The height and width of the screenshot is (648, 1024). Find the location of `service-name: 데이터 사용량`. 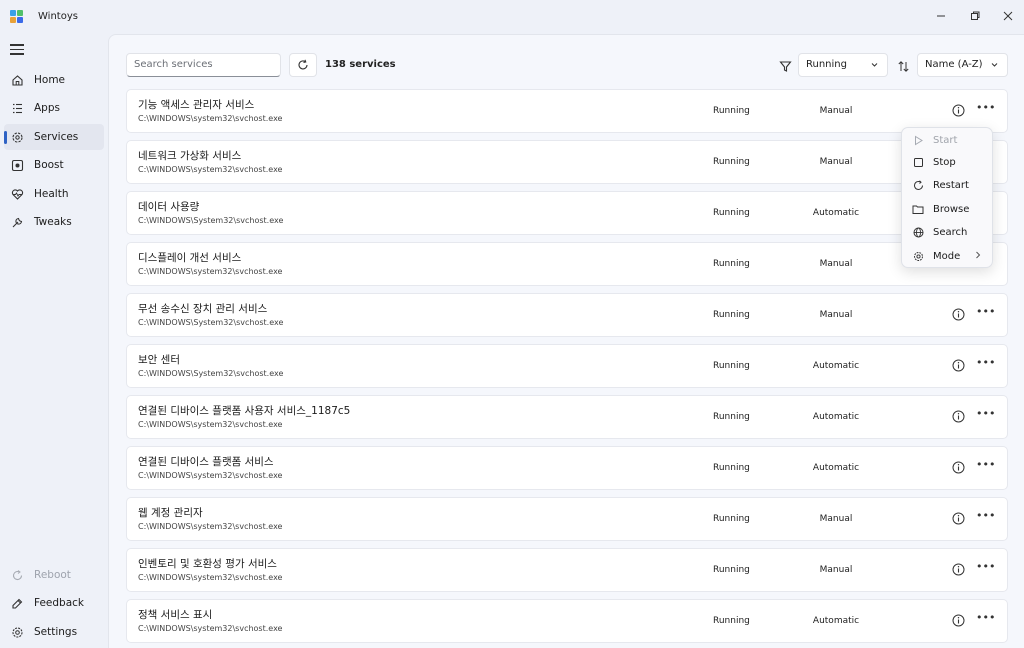

service-name: 데이터 사용량 is located at coordinates (169, 207).